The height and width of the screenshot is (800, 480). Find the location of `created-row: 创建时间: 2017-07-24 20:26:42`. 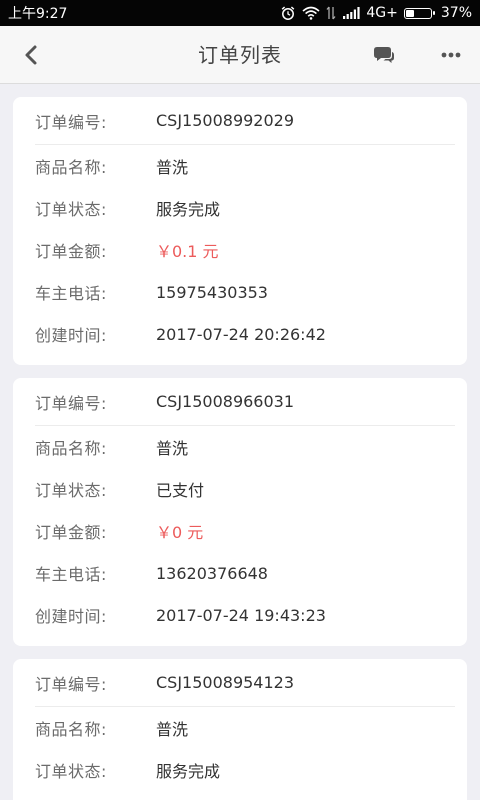

created-row: 创建时间: 2017-07-24 20:26:42 is located at coordinates (251, 334).